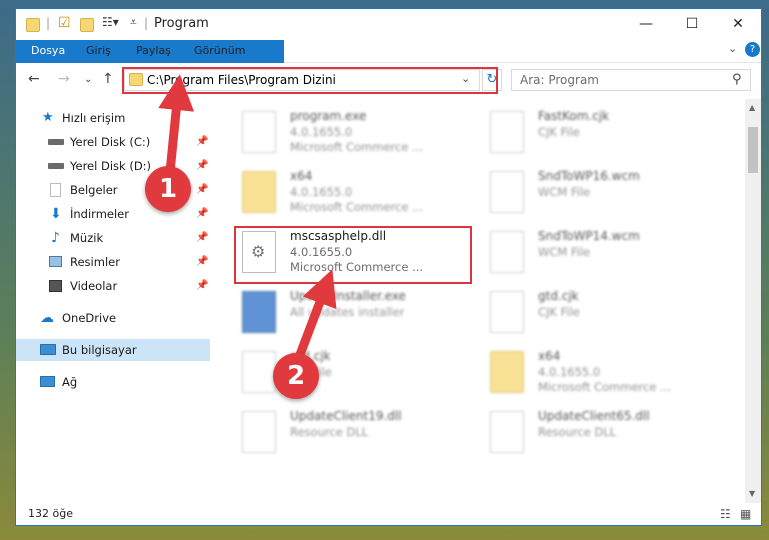  I want to click on step-badge-1: 1, so click(168, 189).